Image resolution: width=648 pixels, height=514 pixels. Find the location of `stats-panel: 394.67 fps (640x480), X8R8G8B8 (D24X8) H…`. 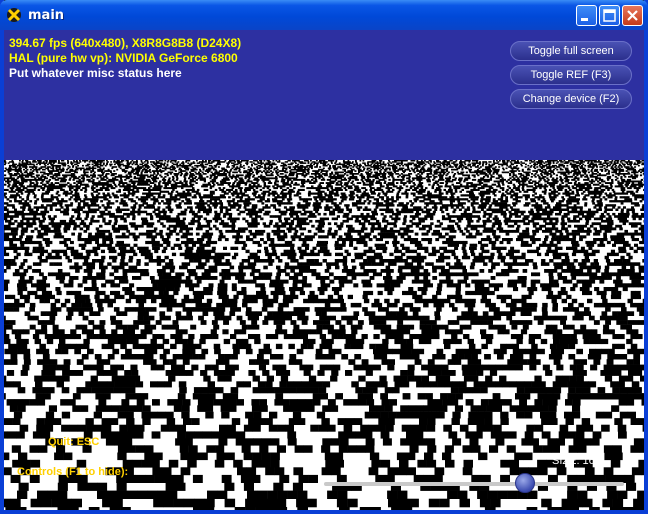

stats-panel: 394.67 fps (640x480), X8R8G8B8 (D24X8) H… is located at coordinates (125, 58).